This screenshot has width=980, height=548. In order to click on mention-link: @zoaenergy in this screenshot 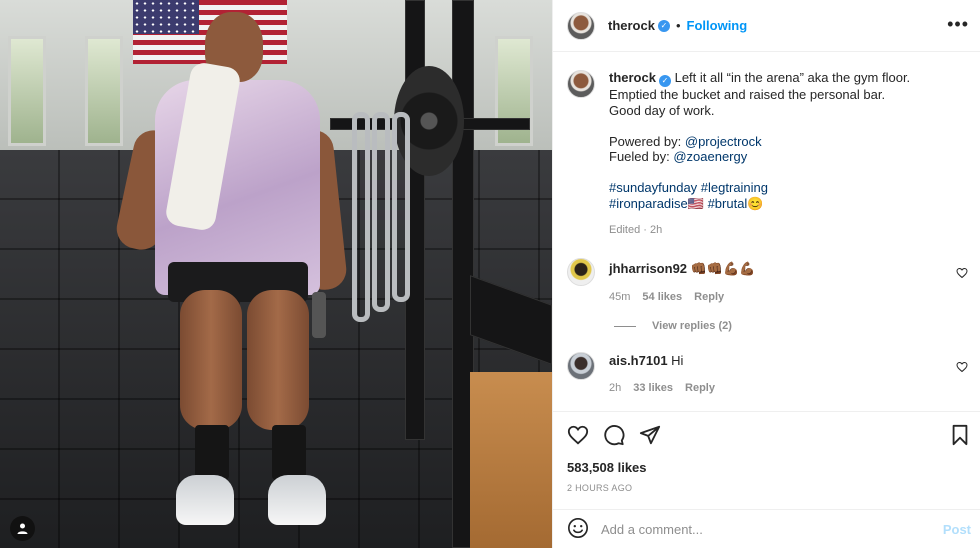, I will do `click(710, 156)`.